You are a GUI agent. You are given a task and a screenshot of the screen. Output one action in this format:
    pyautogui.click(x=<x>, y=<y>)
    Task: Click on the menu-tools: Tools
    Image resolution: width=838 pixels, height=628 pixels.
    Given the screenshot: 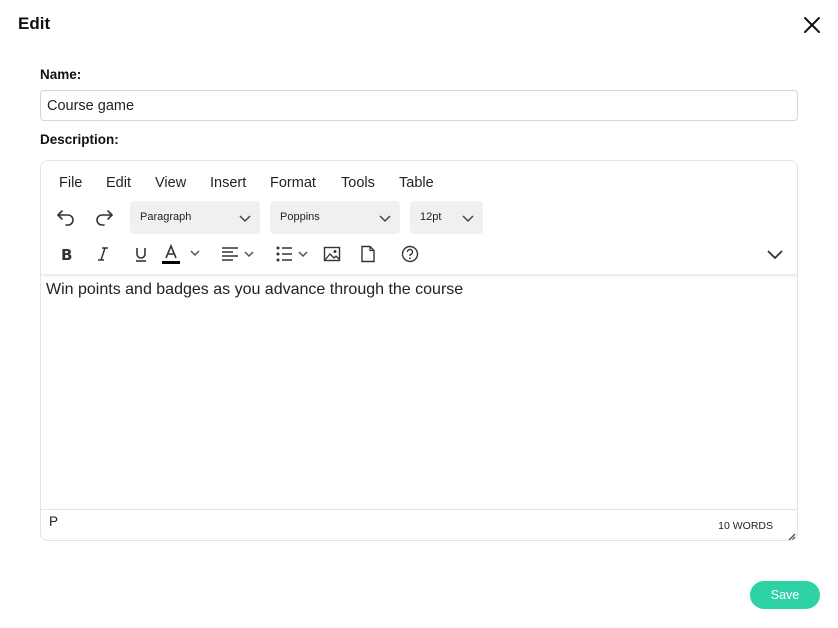 What is the action you would take?
    pyautogui.click(x=358, y=183)
    